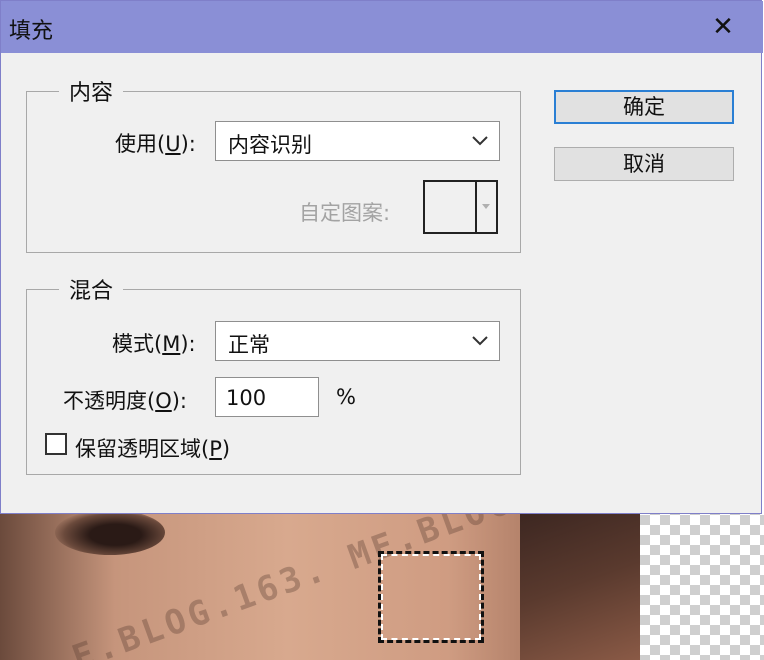  I want to click on mode-label: 模式(M):, so click(154, 344).